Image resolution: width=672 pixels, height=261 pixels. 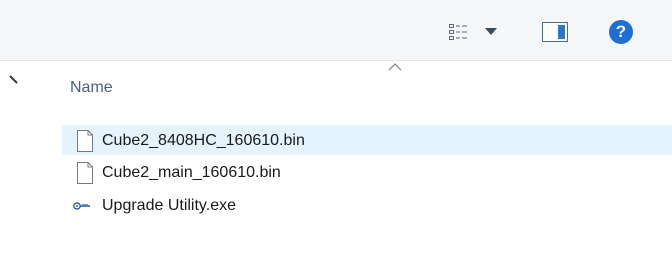 I want to click on file-name: Upgrade Utility.exe, so click(x=169, y=205).